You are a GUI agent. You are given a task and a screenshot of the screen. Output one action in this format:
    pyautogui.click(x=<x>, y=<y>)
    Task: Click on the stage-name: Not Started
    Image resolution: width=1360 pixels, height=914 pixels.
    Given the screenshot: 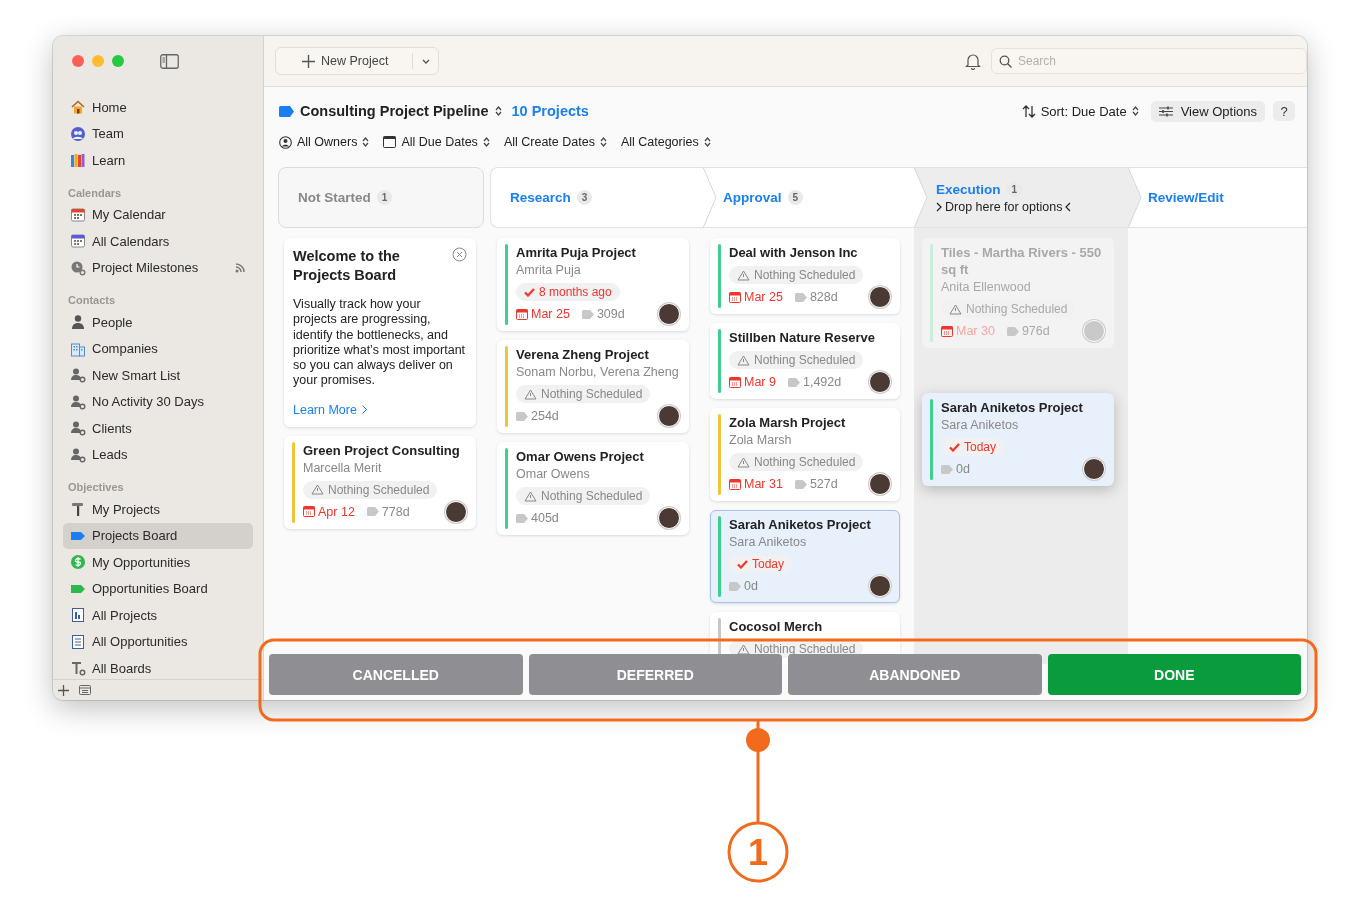 What is the action you would take?
    pyautogui.click(x=334, y=197)
    